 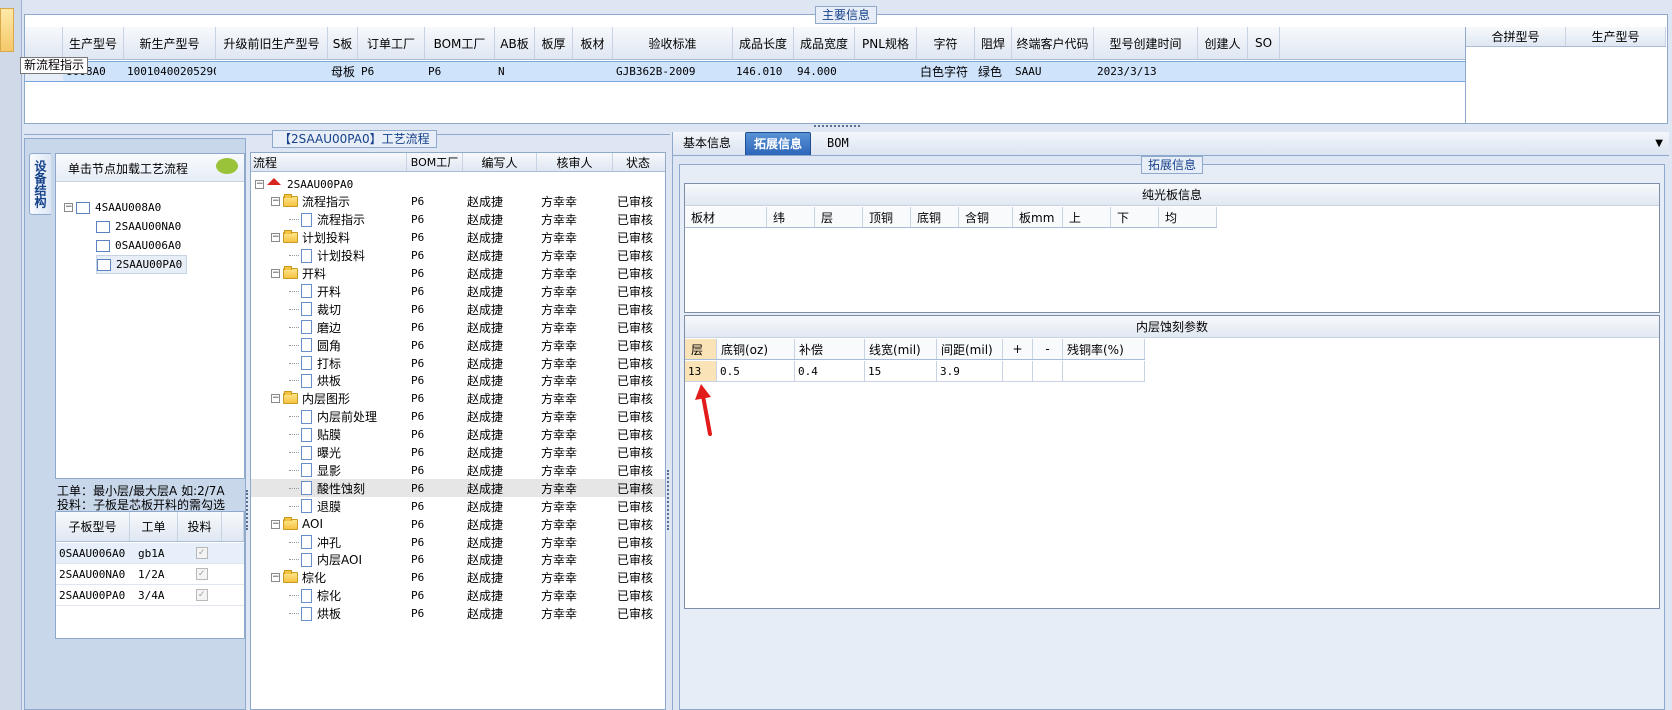 What do you see at coordinates (458, 435) in the screenshot?
I see `flow-step: 贴膜 P6 赵成捷 方幸幸 已审核` at bounding box center [458, 435].